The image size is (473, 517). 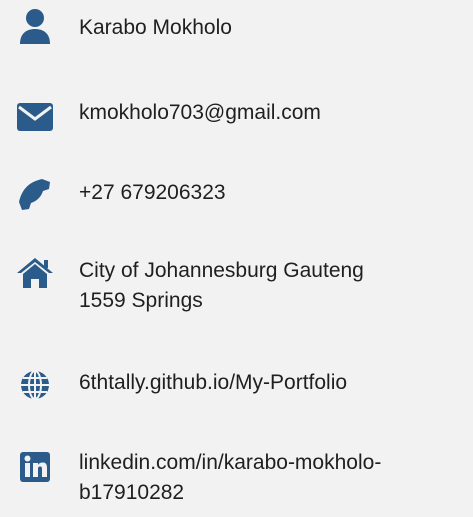 I want to click on envelope-icon, so click(x=35, y=117).